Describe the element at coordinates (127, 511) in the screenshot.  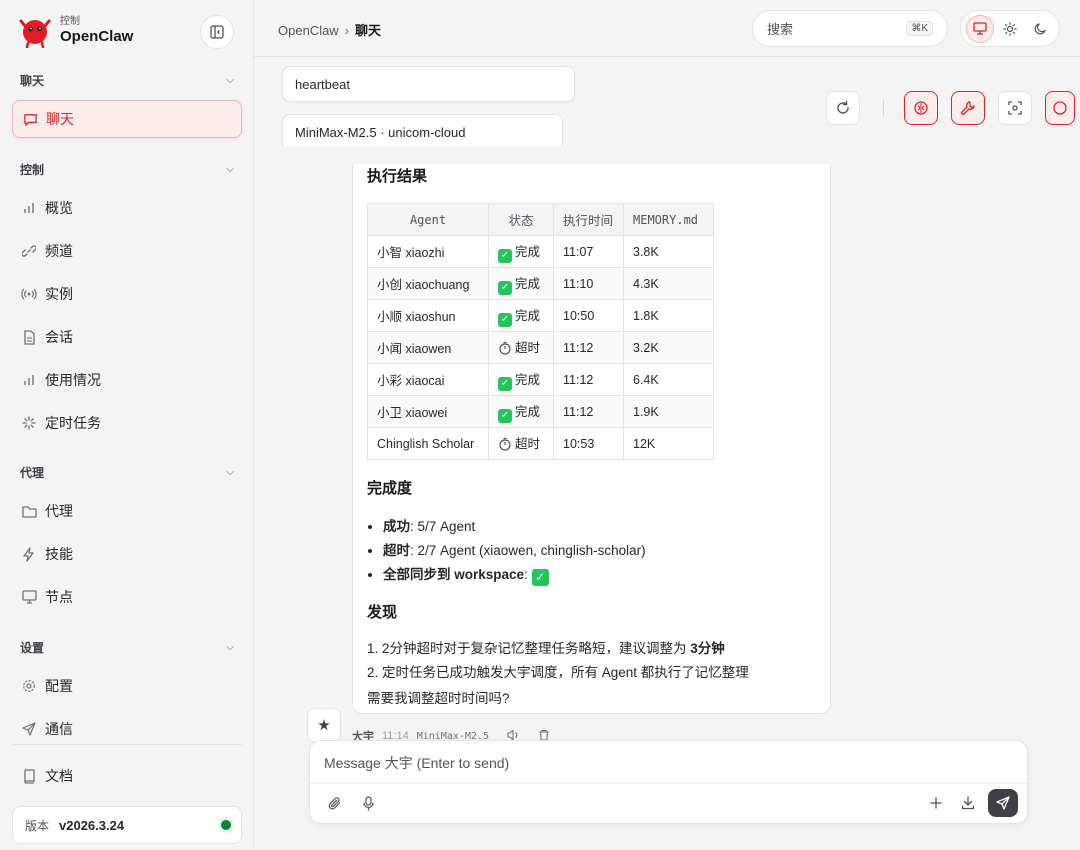
I see `sidebar-item-agents: 代理` at that location.